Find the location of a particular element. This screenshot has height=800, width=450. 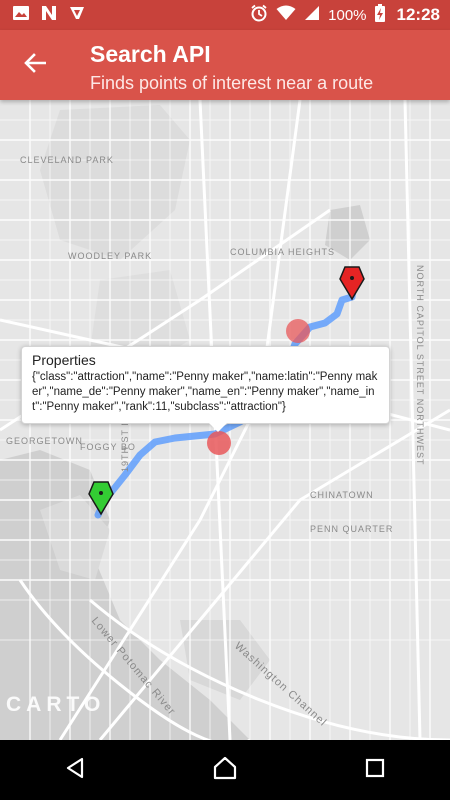

status-bar: 100% 12:28 is located at coordinates (225, 15).